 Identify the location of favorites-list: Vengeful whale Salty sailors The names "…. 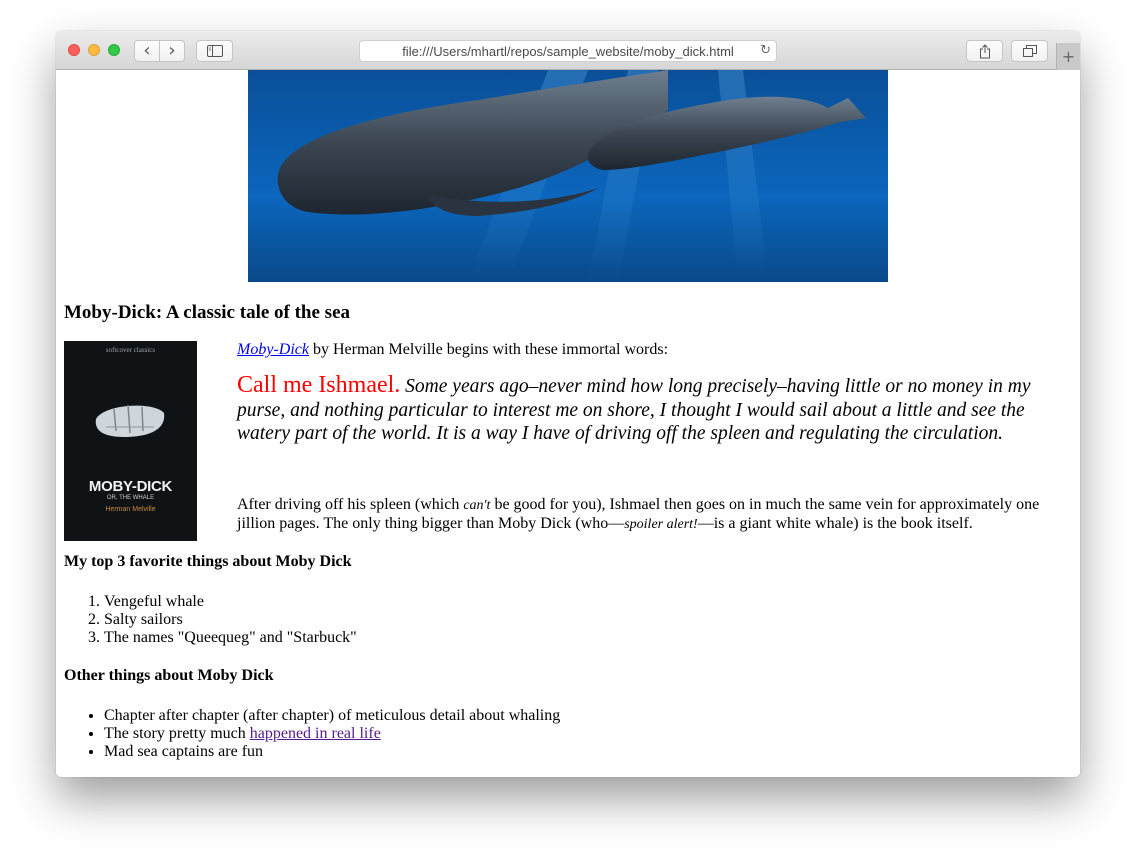
(230, 620).